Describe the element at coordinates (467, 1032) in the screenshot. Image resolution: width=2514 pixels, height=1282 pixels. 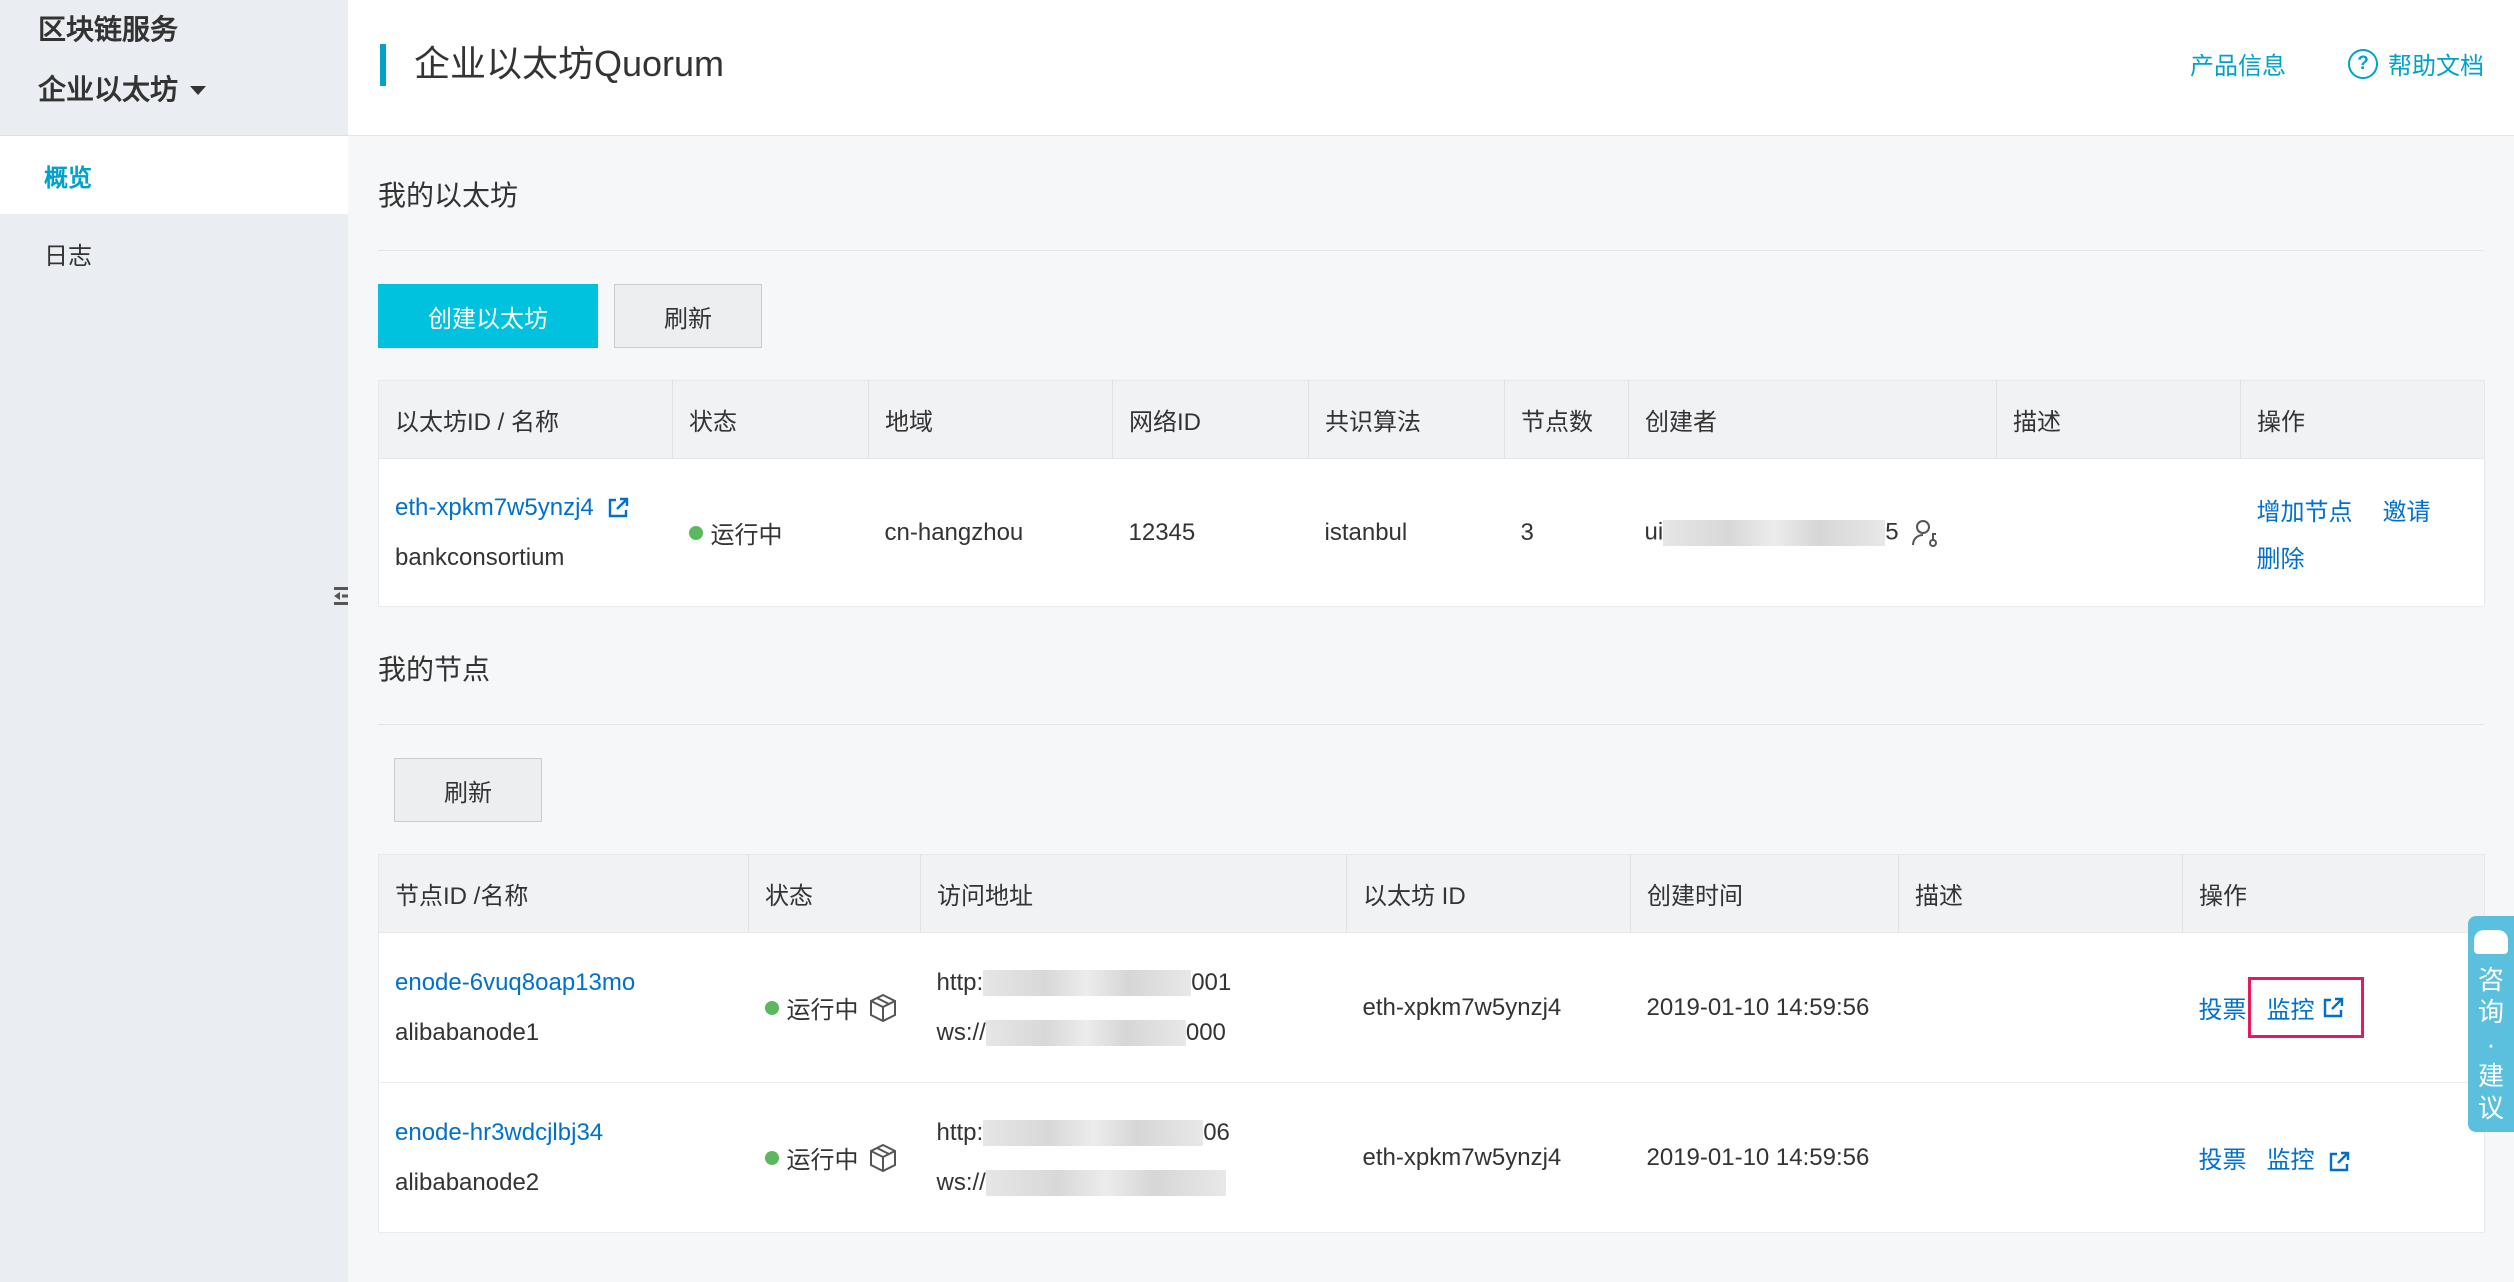
I see `node-name: alibabanode1` at that location.